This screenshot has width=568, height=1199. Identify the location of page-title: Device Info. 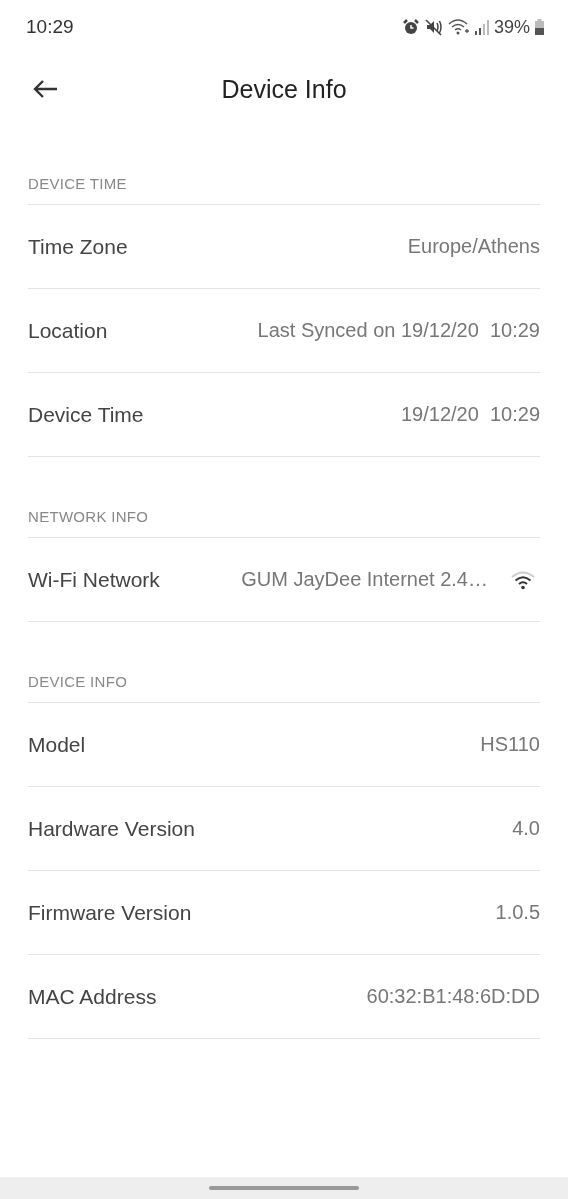
(284, 89).